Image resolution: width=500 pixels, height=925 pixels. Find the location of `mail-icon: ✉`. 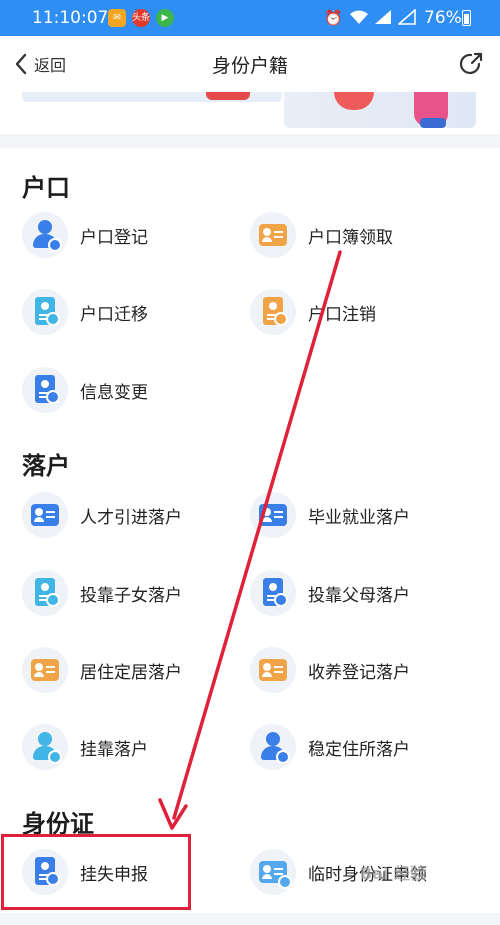

mail-icon: ✉ is located at coordinates (117, 18).